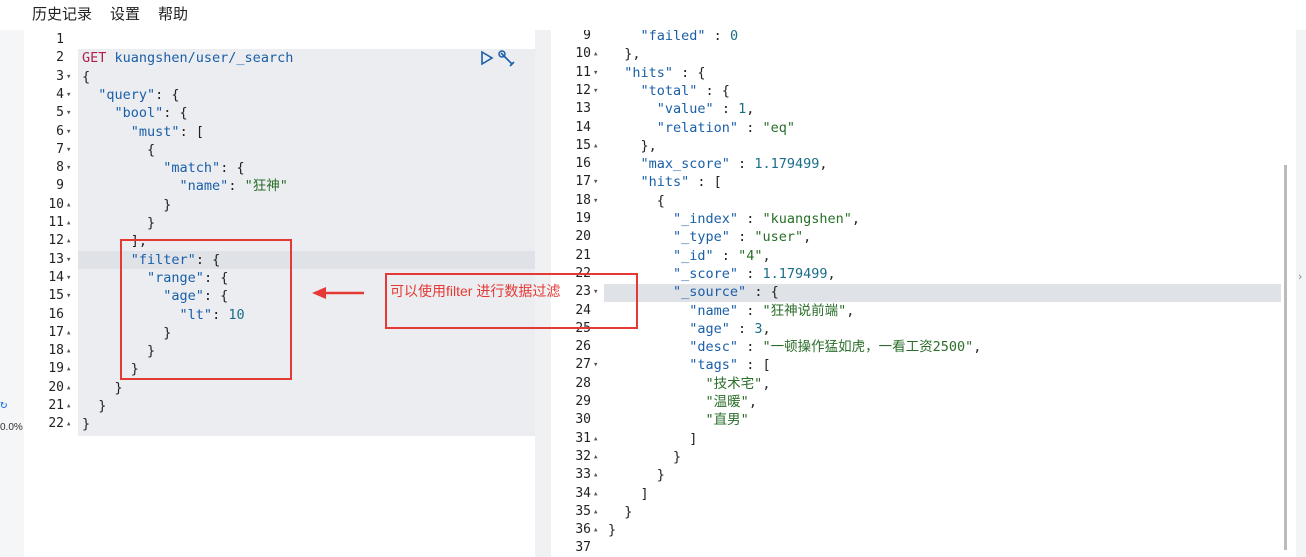  I want to click on line-number: 6, so click(60, 131).